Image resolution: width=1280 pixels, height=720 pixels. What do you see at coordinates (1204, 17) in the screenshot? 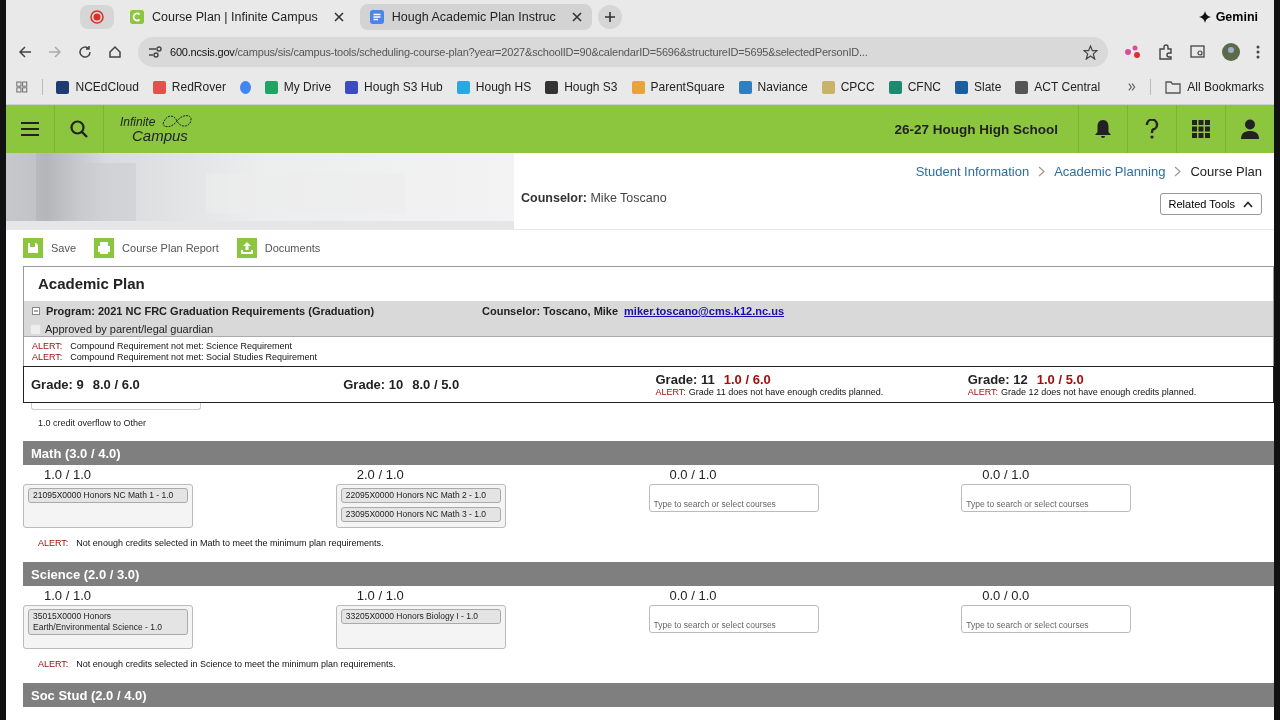
I see `sparkle-icon` at bounding box center [1204, 17].